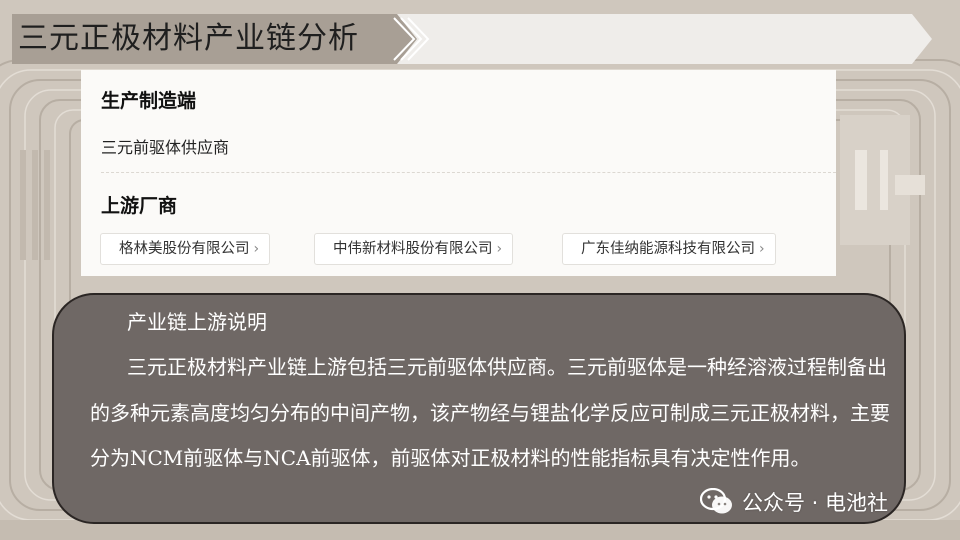  Describe the element at coordinates (149, 101) in the screenshot. I see `production-heading: 生产制造端` at that location.